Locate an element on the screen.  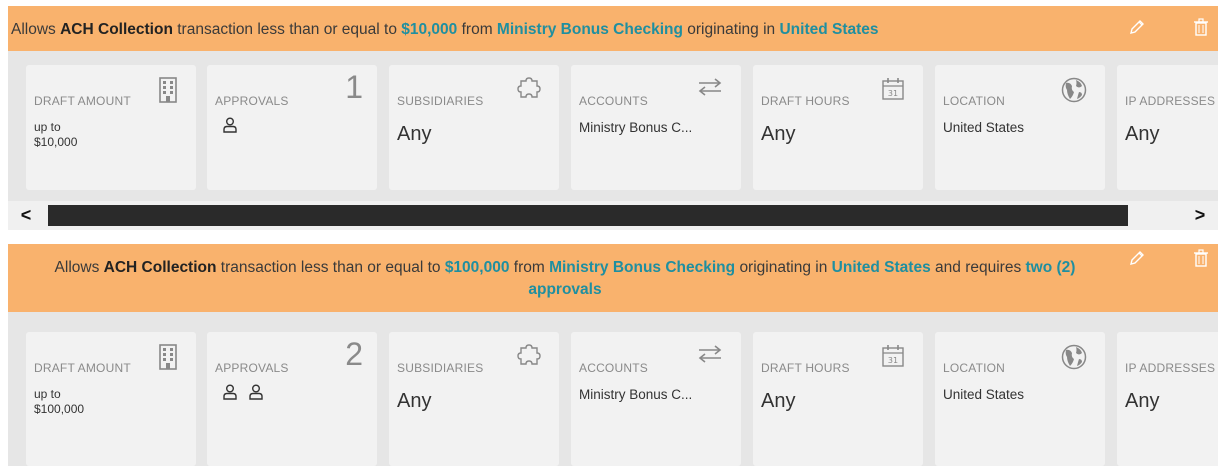
scroll-right-button: > is located at coordinates (1200, 215).